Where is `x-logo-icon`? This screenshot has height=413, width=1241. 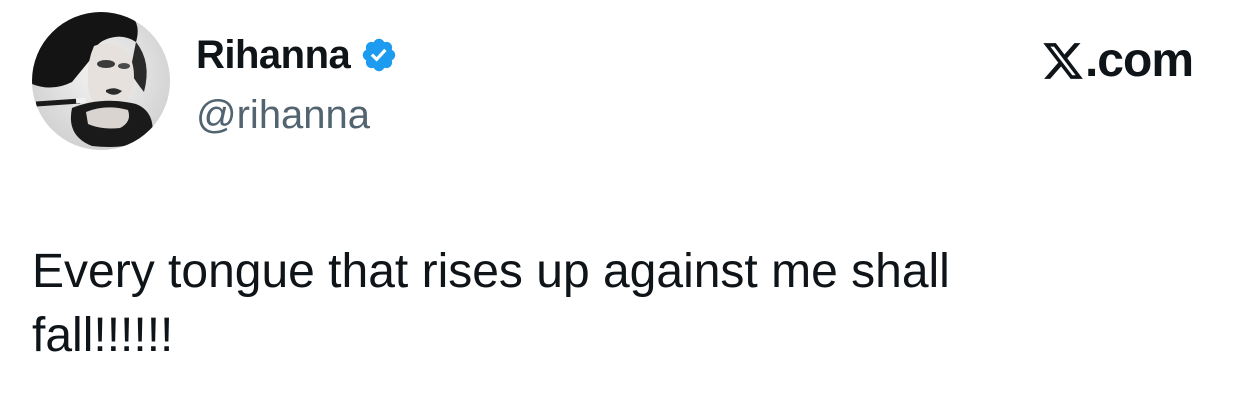 x-logo-icon is located at coordinates (1063, 61).